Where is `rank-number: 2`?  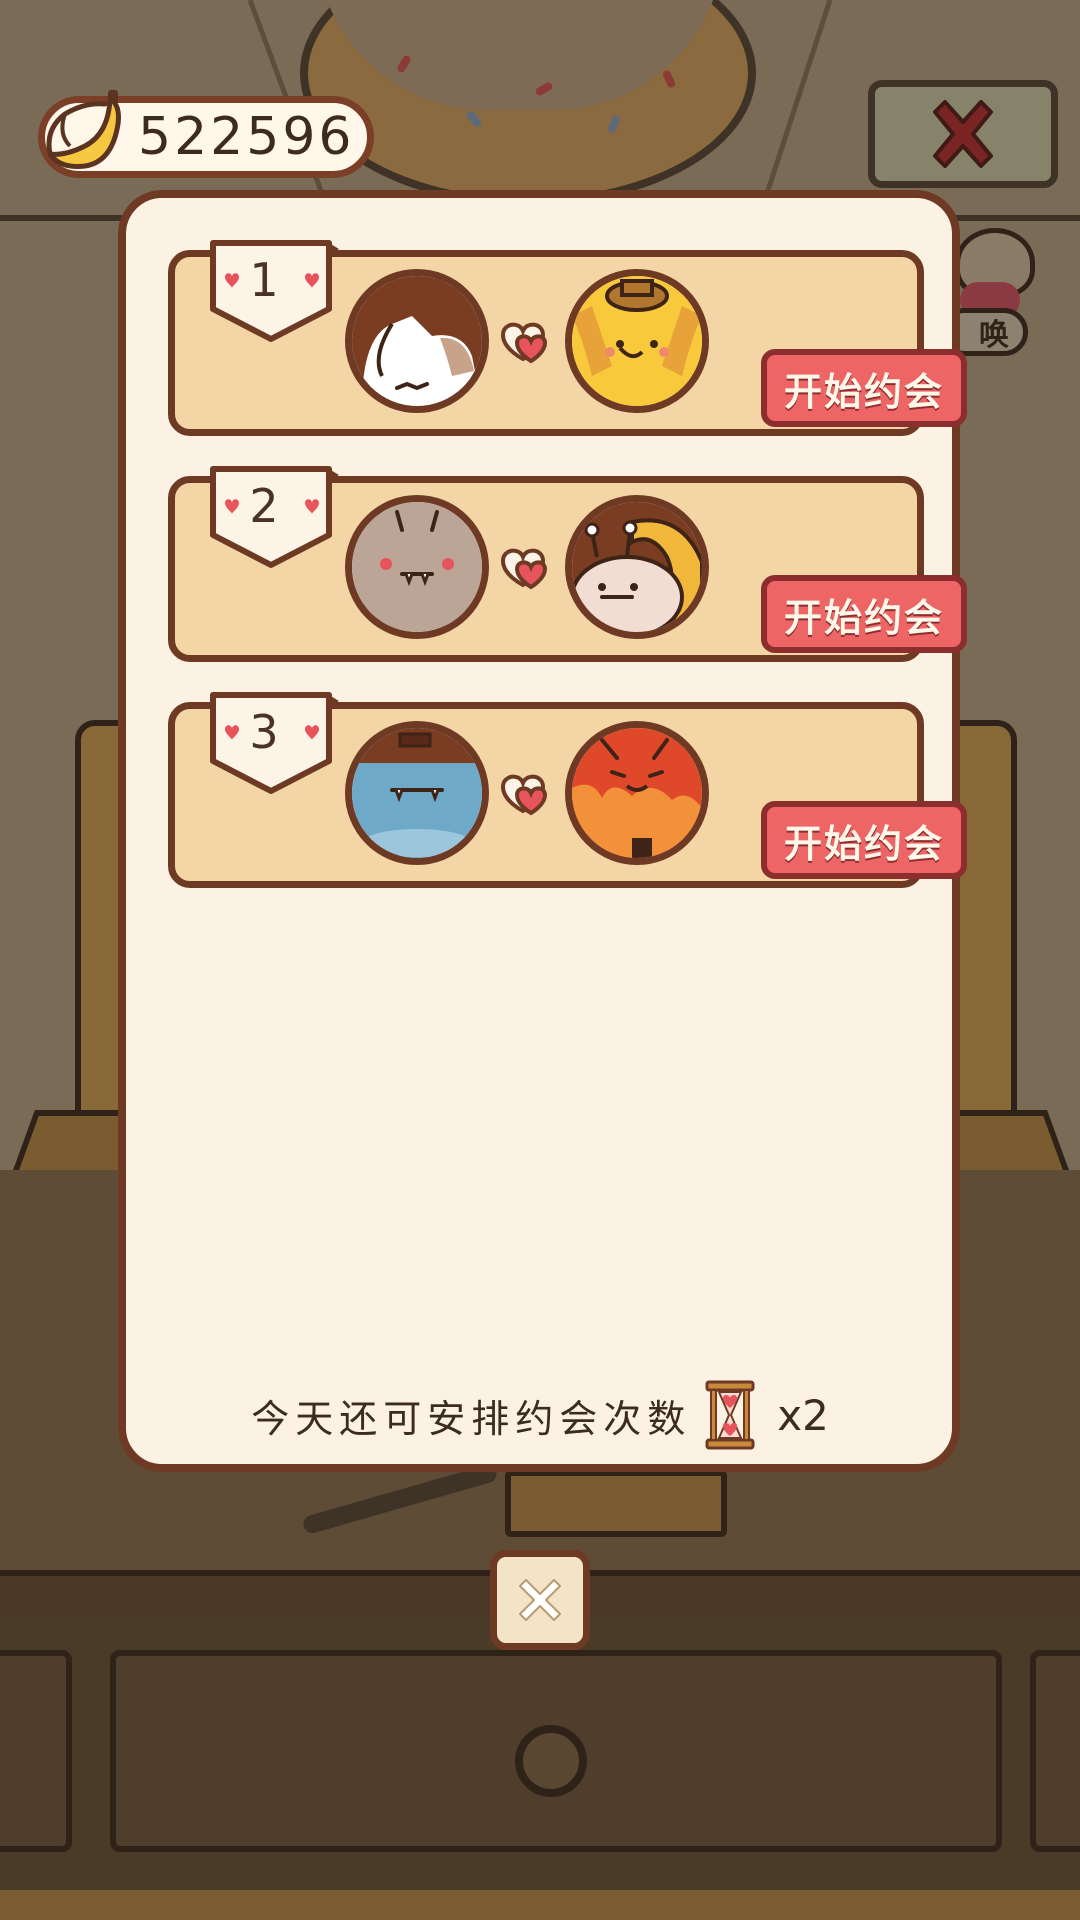 rank-number: 2 is located at coordinates (264, 506).